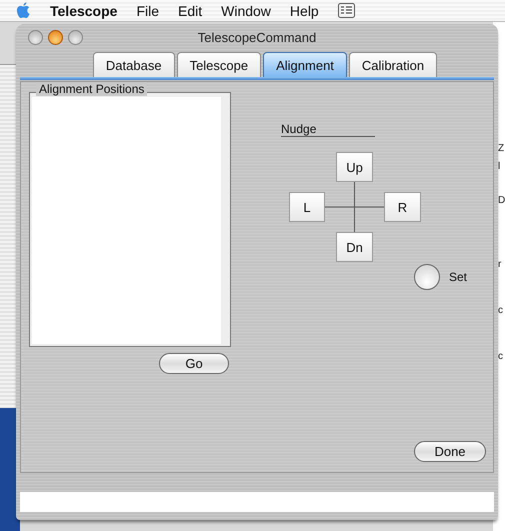 Image resolution: width=505 pixels, height=531 pixels. What do you see at coordinates (55, 37) in the screenshot?
I see `minimize-icon` at bounding box center [55, 37].